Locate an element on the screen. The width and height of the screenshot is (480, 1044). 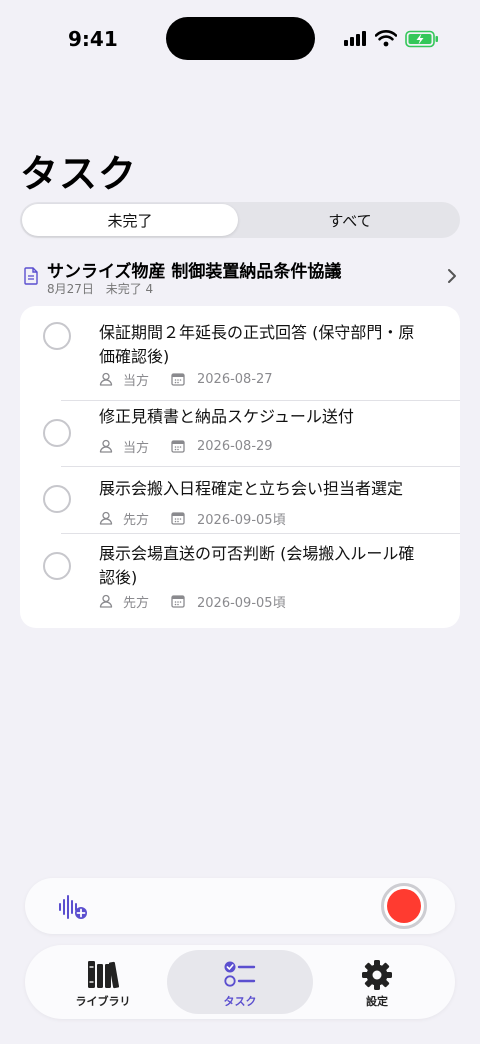
tab-library: ライブラリ is located at coordinates (103, 982).